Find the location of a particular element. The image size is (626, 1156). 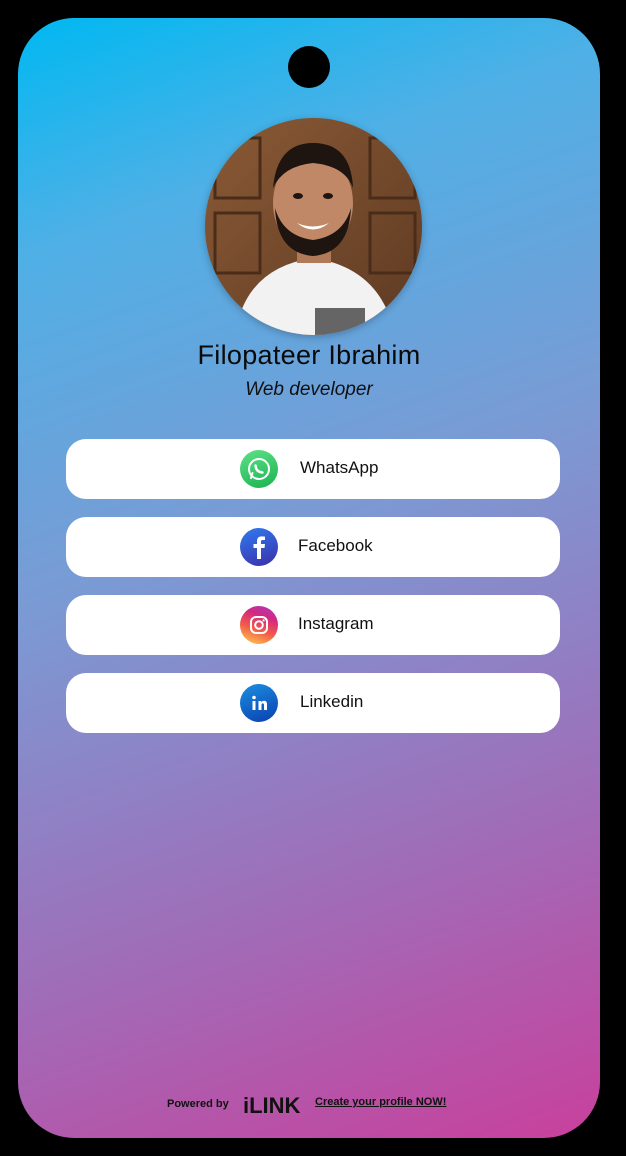

instagram-label: Instagram is located at coordinates (336, 623).